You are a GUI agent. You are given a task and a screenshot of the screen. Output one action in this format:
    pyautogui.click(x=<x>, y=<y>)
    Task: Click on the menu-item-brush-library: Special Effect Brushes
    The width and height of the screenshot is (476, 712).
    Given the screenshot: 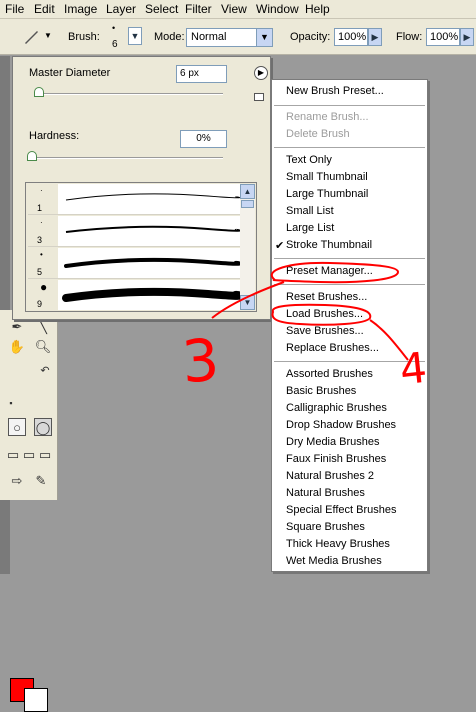 What is the action you would take?
    pyautogui.click(x=341, y=510)
    